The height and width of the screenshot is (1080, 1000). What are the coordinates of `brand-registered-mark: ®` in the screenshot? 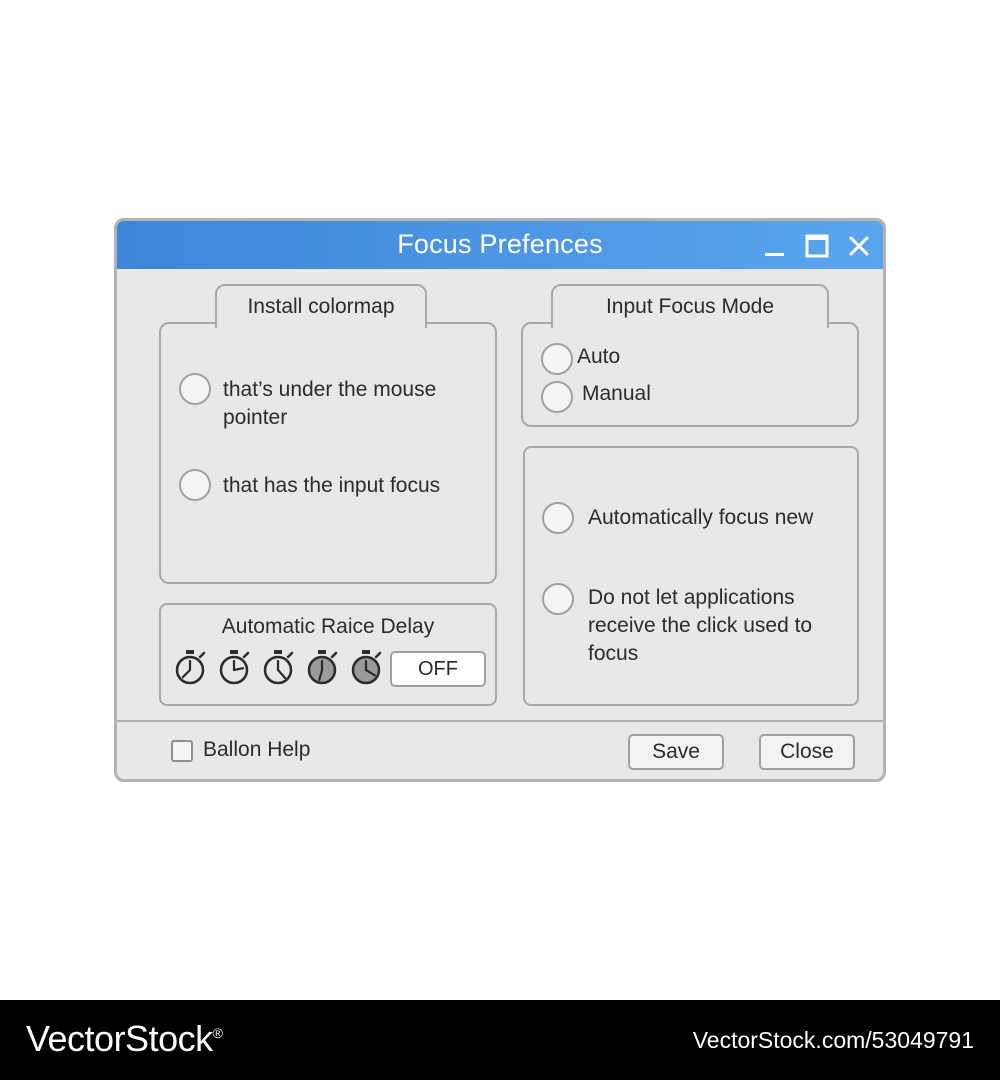 It's located at (217, 1033).